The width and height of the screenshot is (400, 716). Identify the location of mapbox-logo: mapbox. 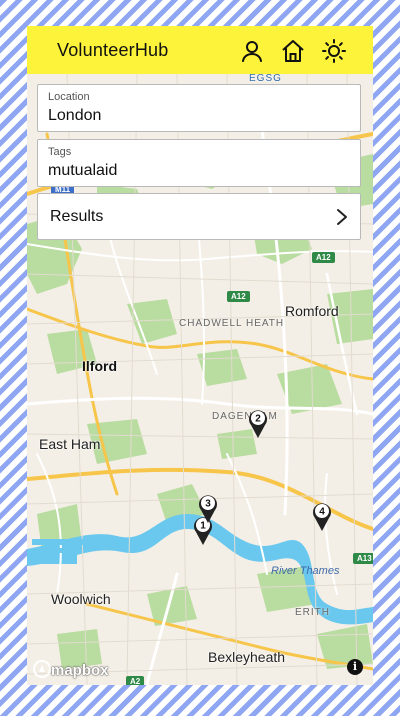
(71, 669).